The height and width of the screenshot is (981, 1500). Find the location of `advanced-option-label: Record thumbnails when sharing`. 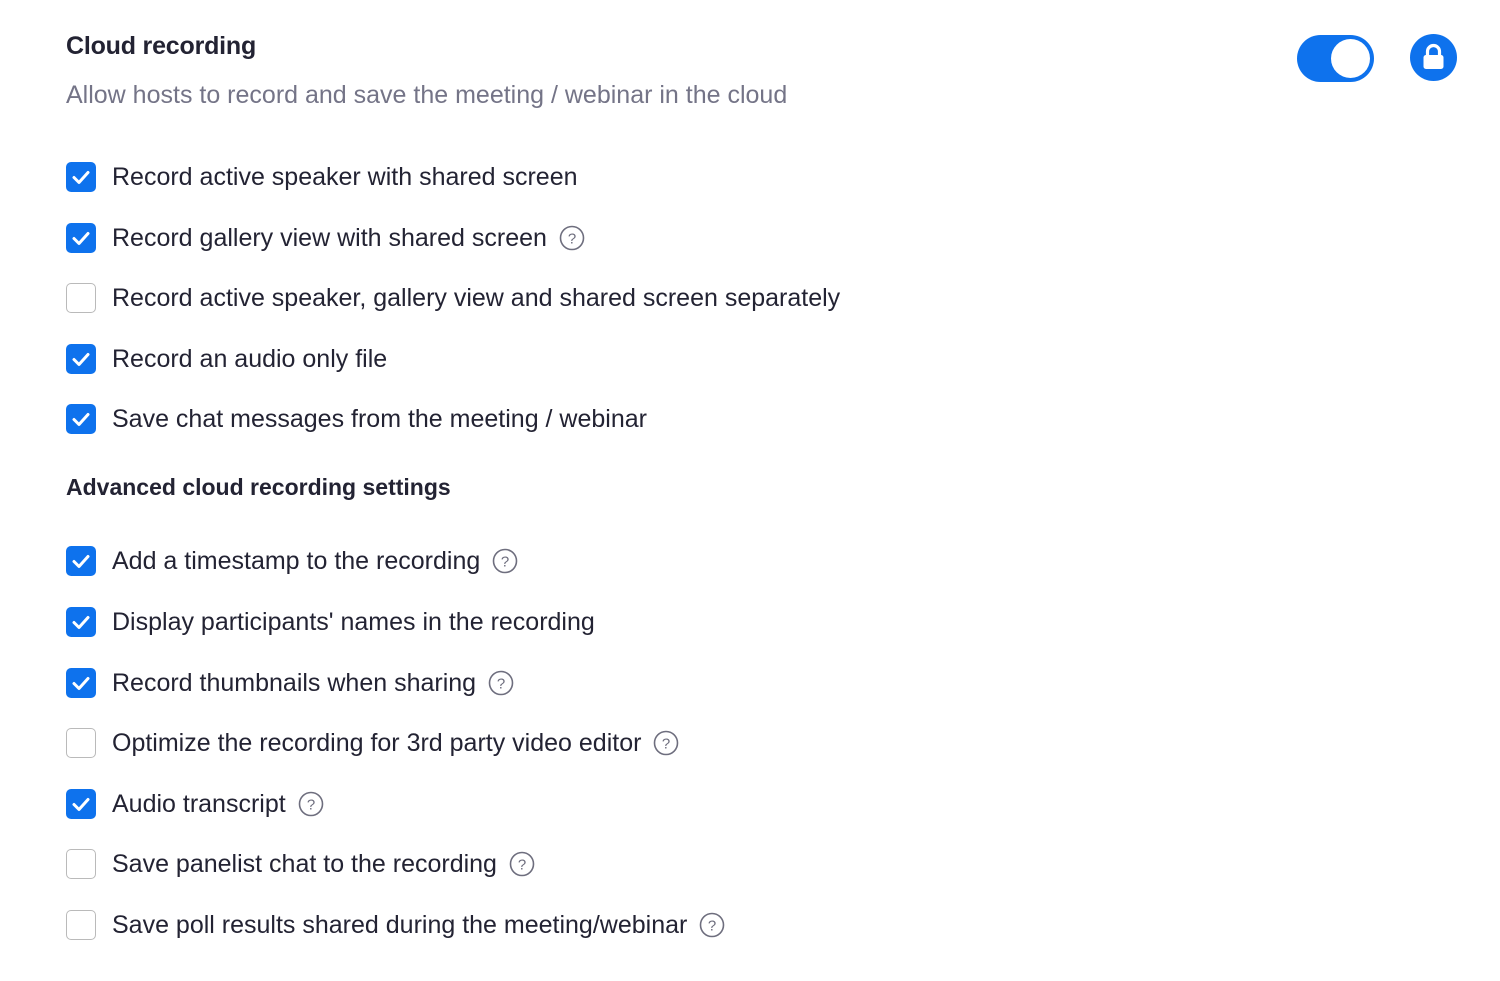

advanced-option-label: Record thumbnails when sharing is located at coordinates (294, 682).